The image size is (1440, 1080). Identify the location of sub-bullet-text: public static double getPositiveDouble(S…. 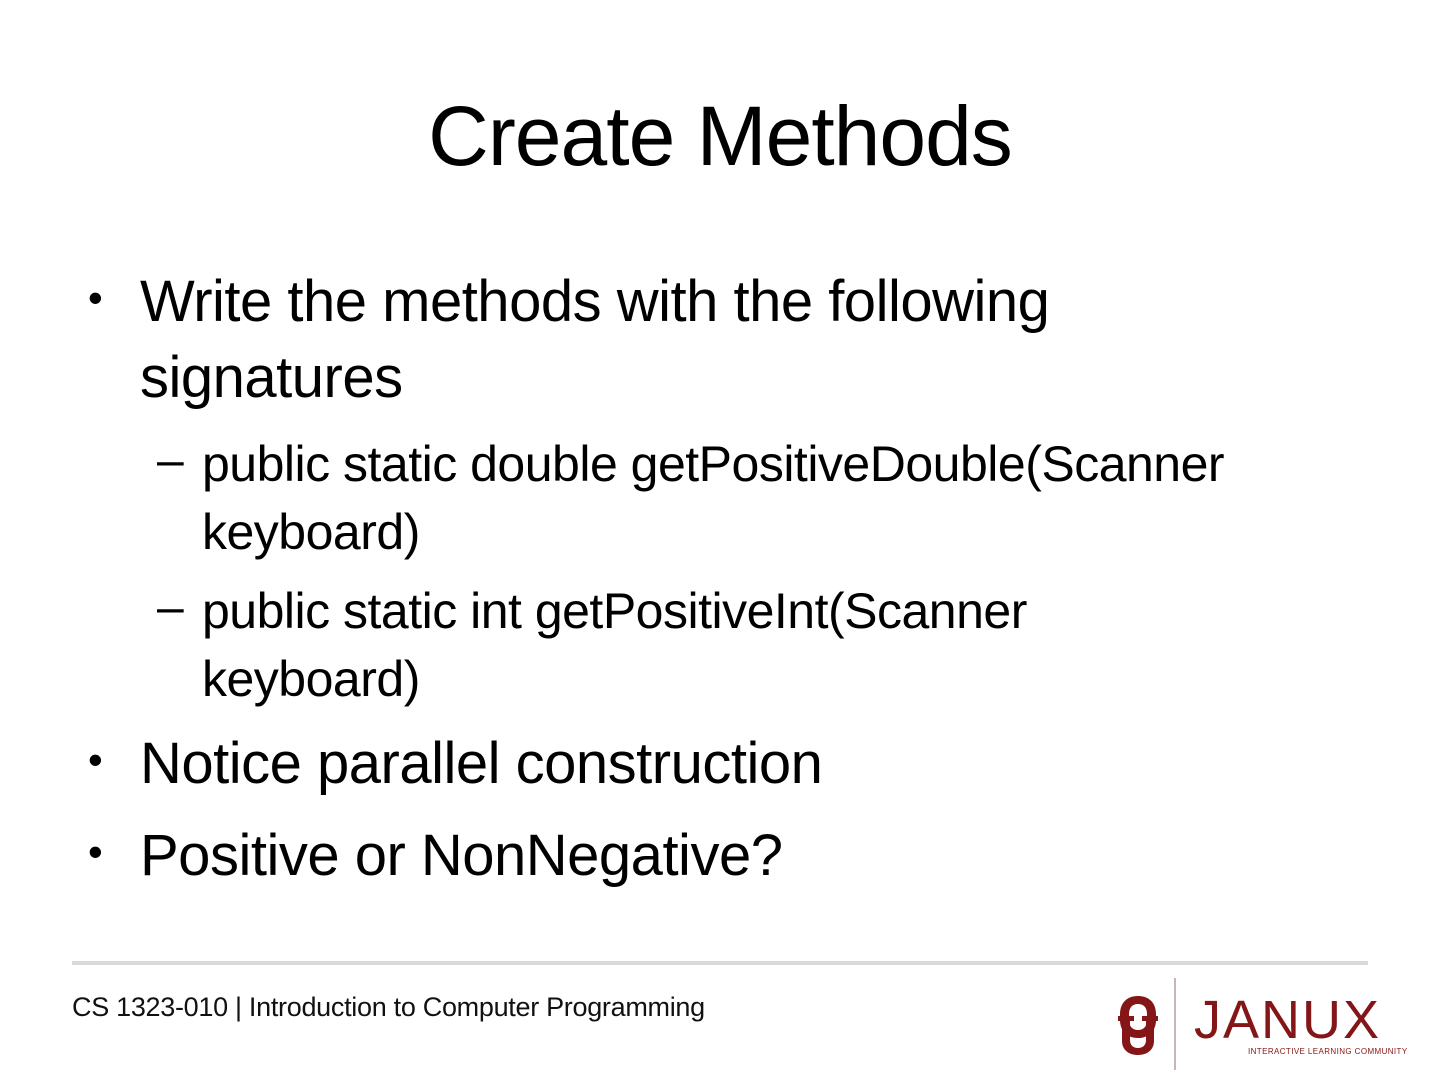
(792, 498).